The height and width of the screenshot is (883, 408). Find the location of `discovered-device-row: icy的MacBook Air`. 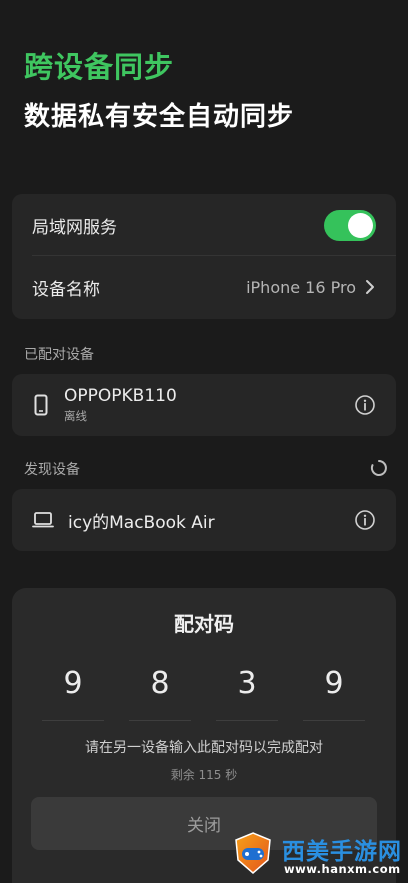

discovered-device-row: icy的MacBook Air is located at coordinates (204, 520).